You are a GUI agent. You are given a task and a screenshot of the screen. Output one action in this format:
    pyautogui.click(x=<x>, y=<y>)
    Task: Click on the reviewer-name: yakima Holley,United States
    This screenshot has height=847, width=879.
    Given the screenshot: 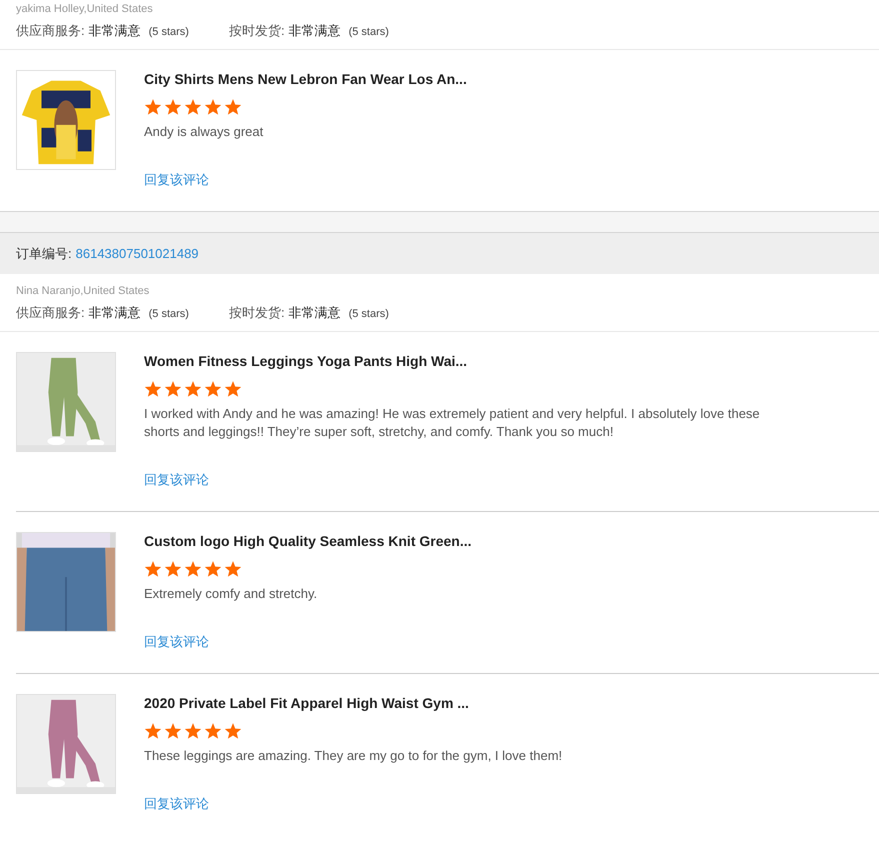 What is the action you would take?
    pyautogui.click(x=85, y=9)
    